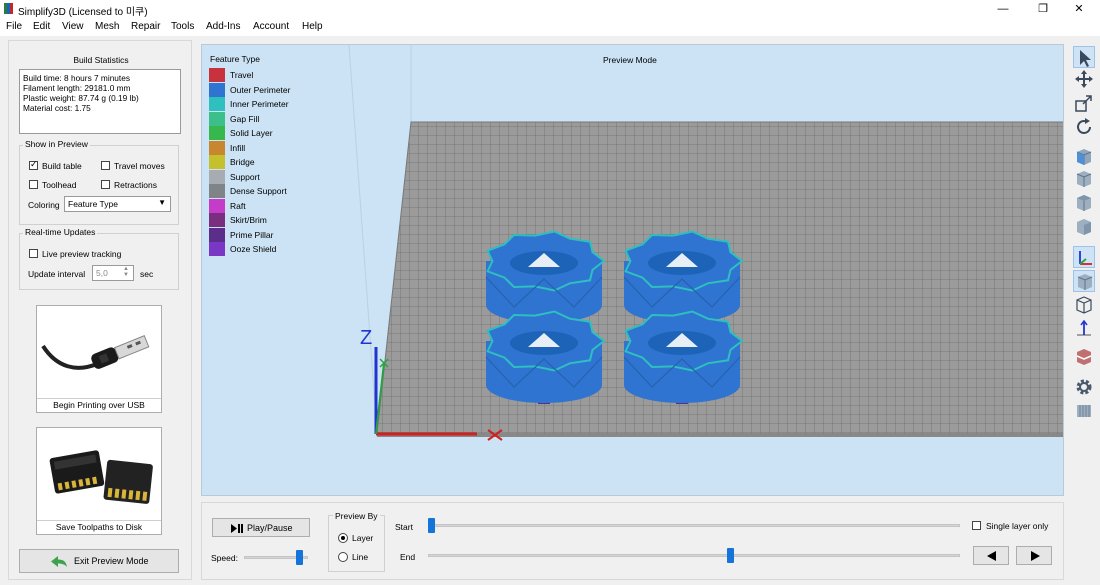  I want to click on retractions-label: Retractions, so click(135, 185).